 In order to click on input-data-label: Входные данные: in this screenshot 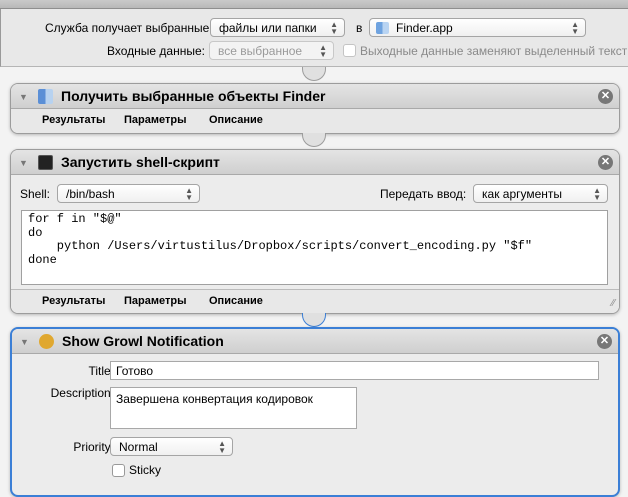, I will do `click(156, 51)`.